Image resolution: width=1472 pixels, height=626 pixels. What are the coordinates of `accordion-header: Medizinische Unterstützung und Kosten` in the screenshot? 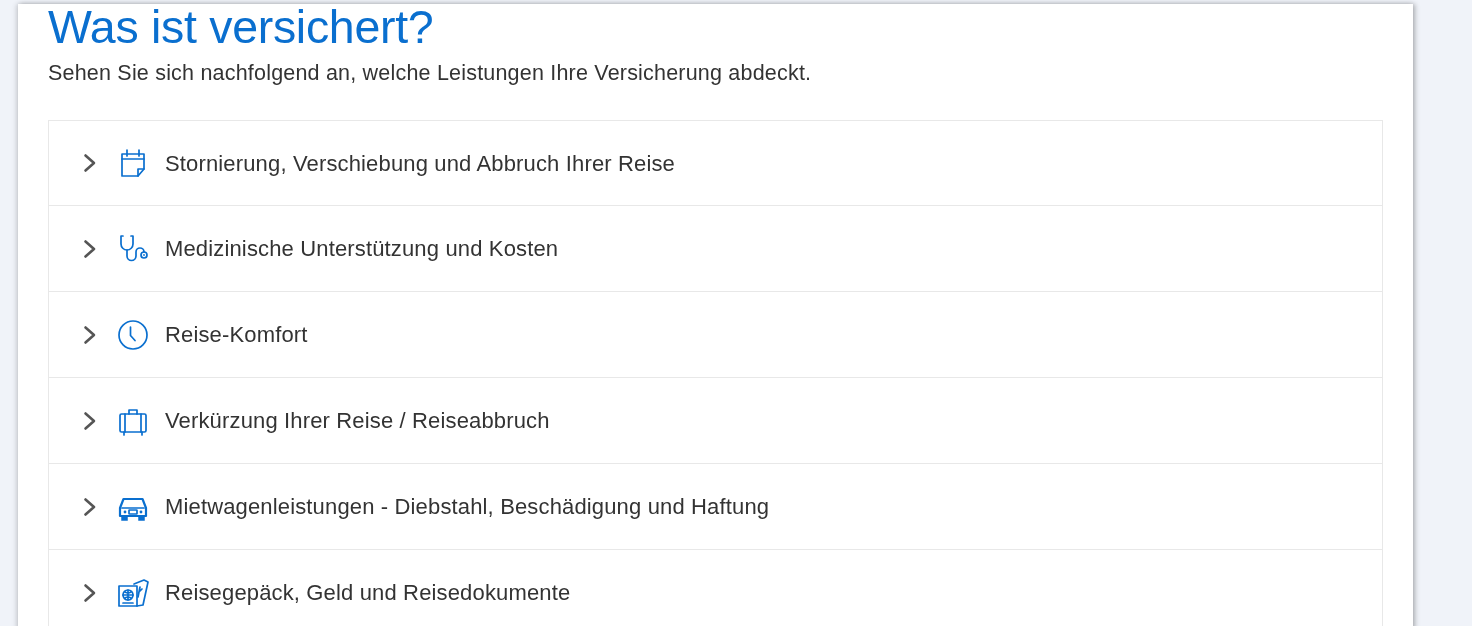 It's located at (715, 249).